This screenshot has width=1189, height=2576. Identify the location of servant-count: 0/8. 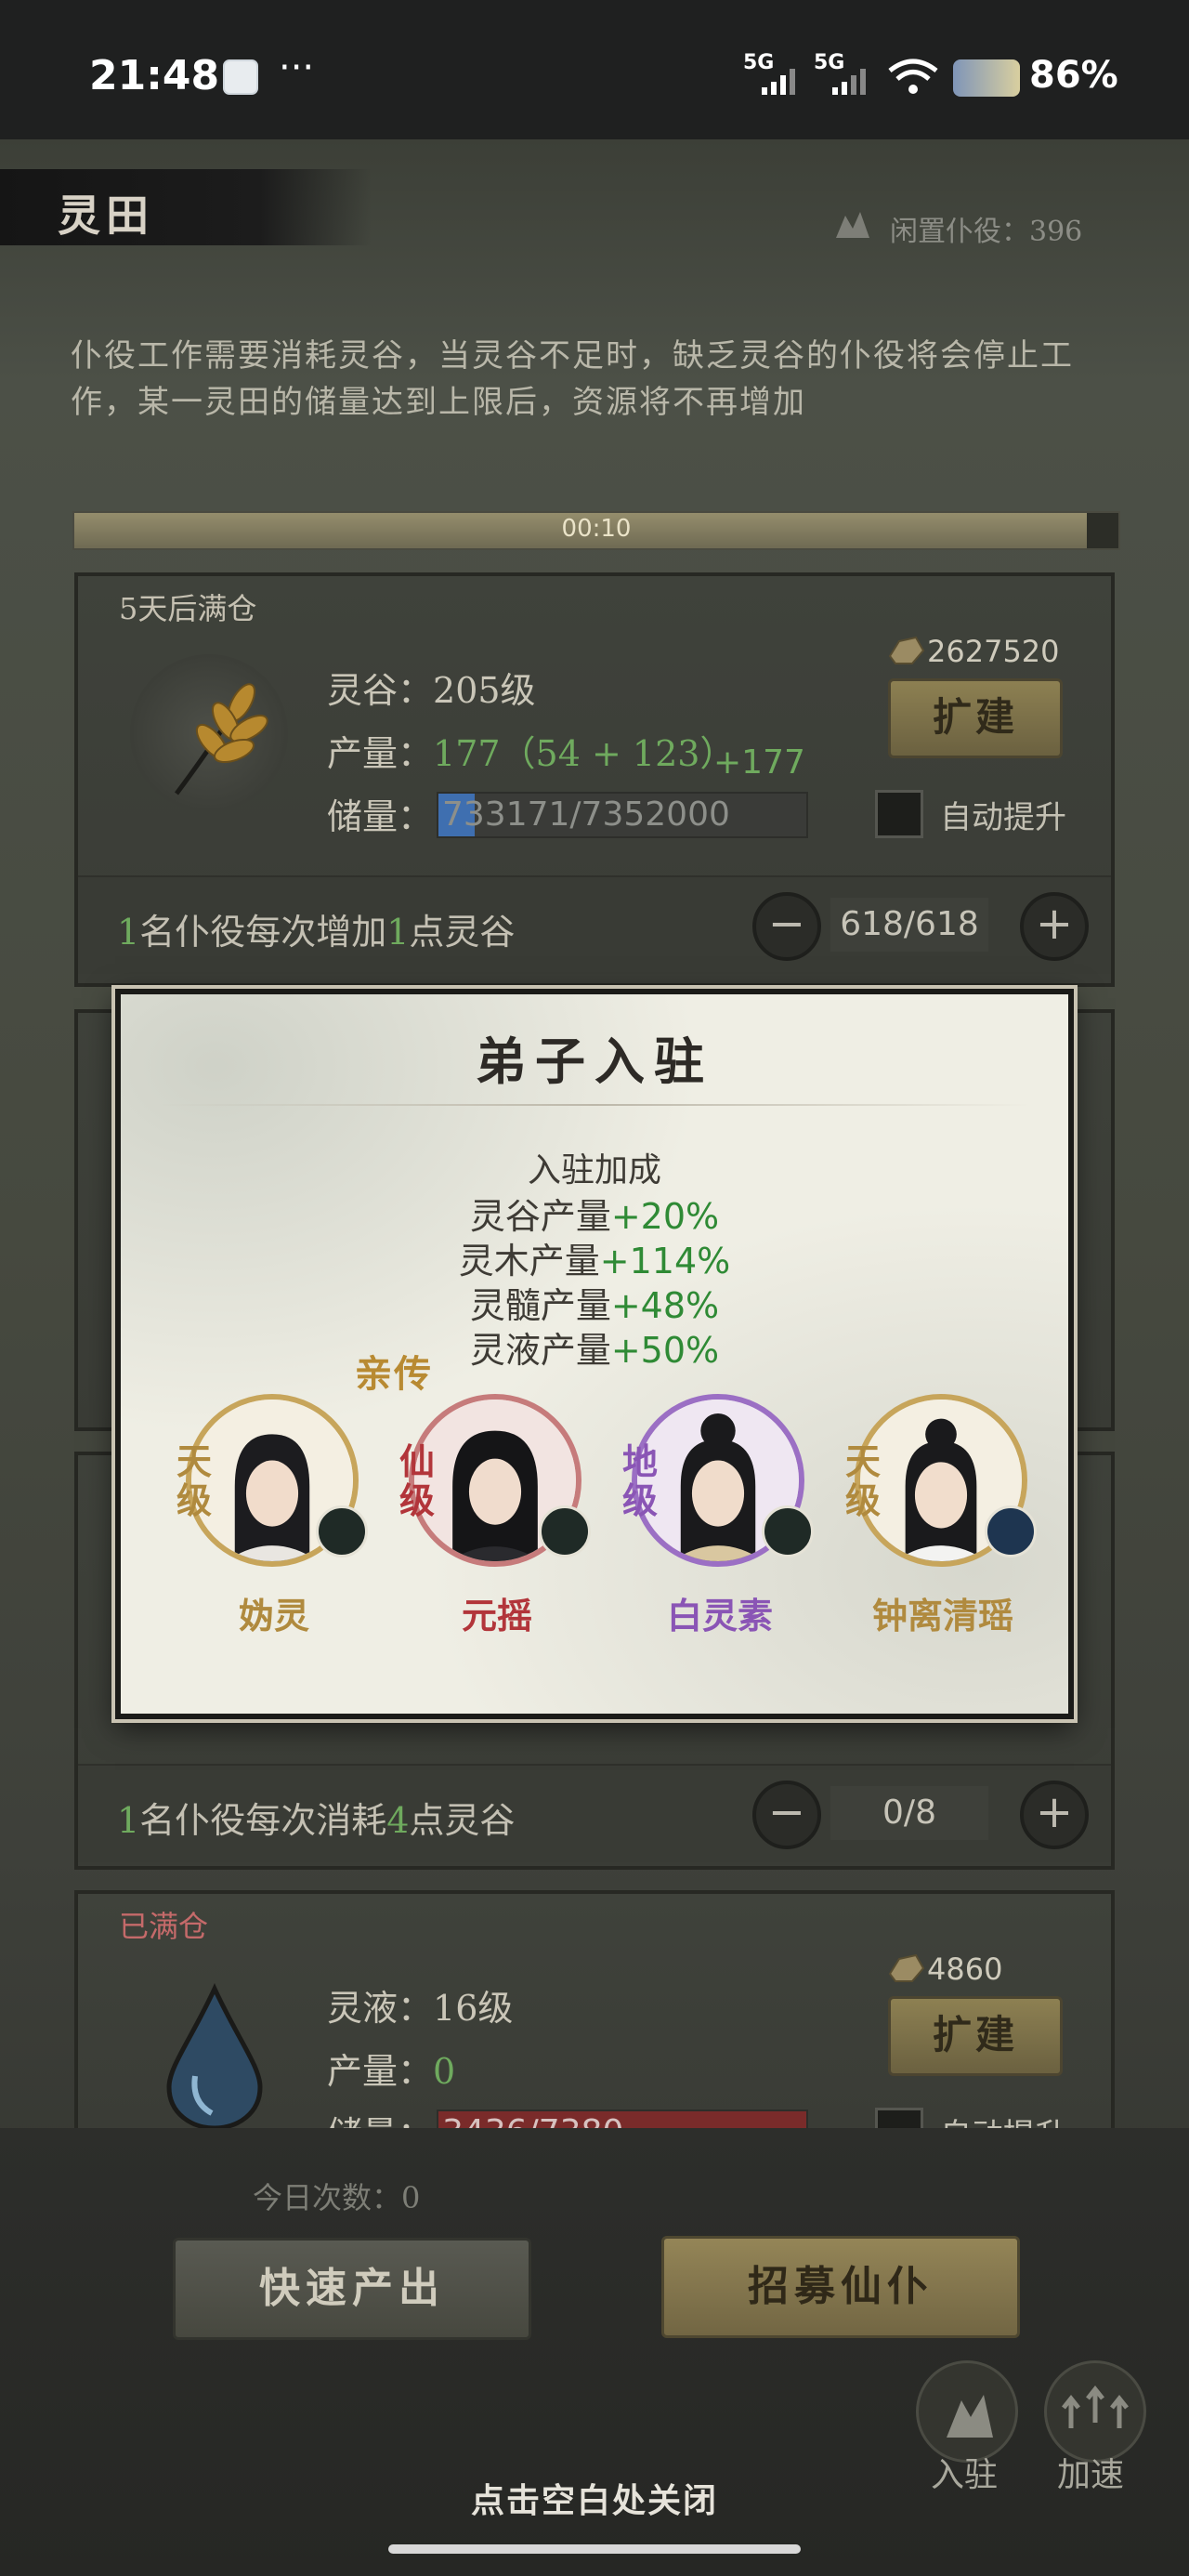
(909, 1813).